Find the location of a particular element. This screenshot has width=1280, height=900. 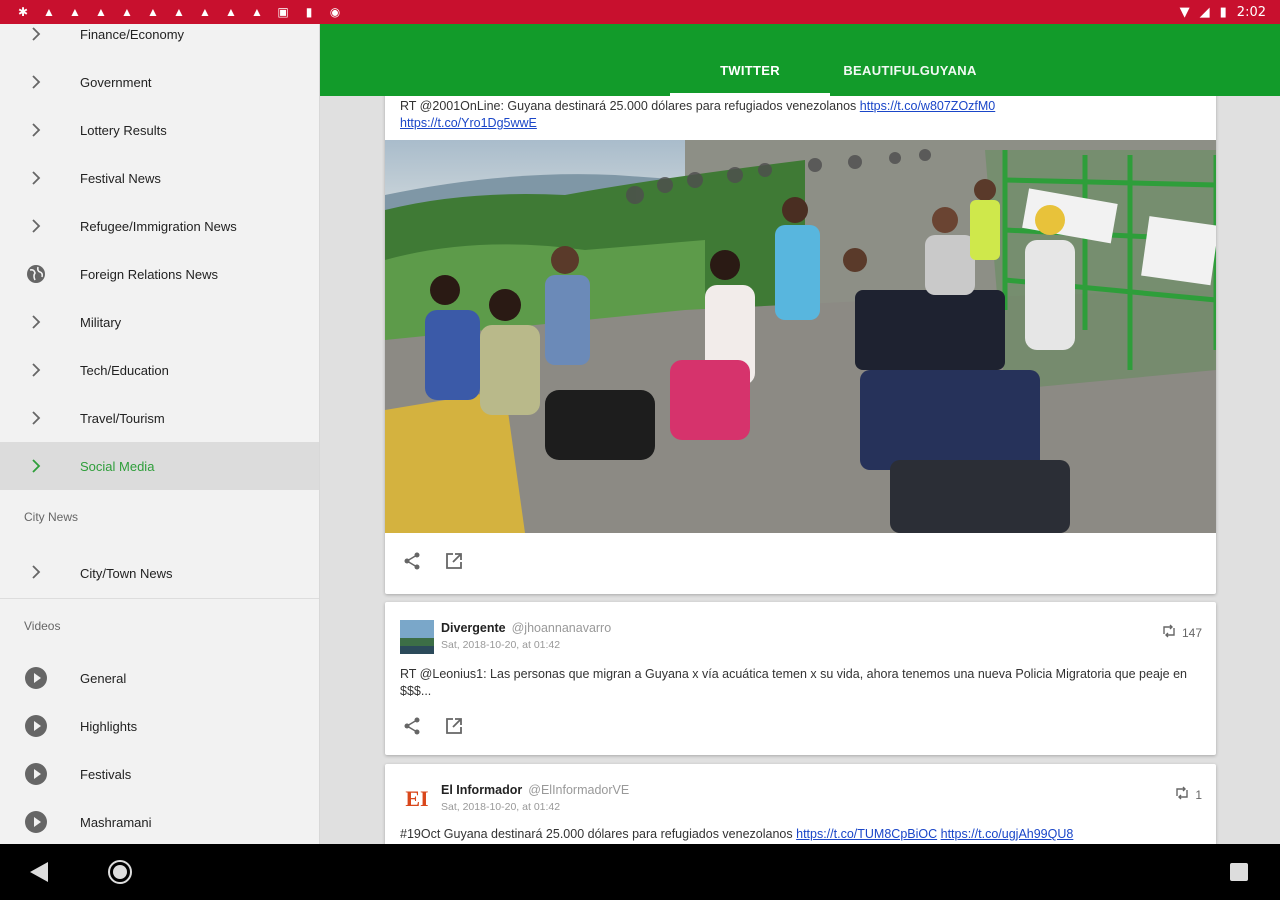

author-handle: @jhoannanavarro is located at coordinates (561, 628).